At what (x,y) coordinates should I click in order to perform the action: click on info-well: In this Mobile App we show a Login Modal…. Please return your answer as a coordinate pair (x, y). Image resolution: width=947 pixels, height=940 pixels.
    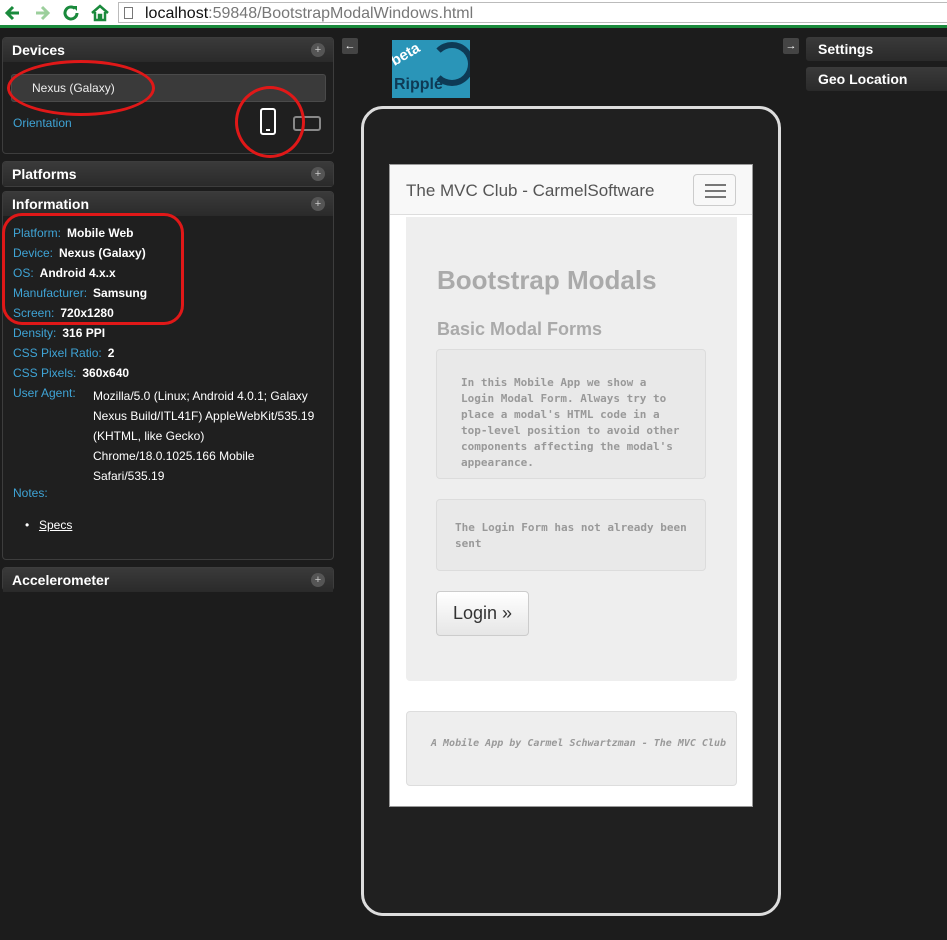
    Looking at the image, I should click on (571, 414).